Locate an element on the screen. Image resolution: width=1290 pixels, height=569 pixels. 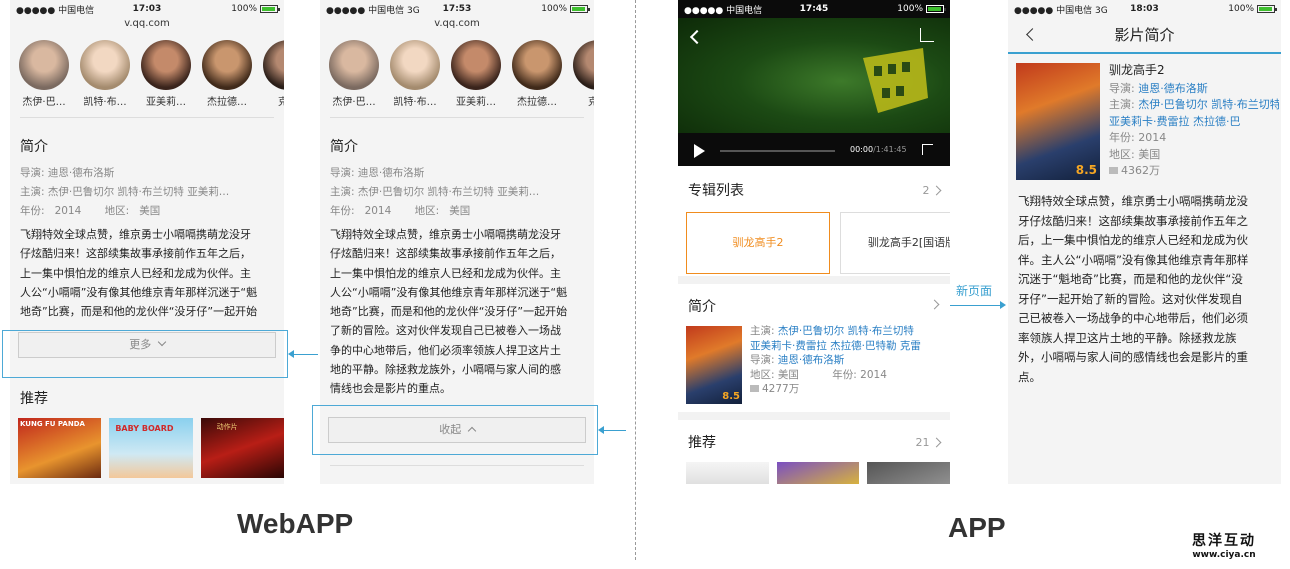
video-frame is located at coordinates (814, 75).